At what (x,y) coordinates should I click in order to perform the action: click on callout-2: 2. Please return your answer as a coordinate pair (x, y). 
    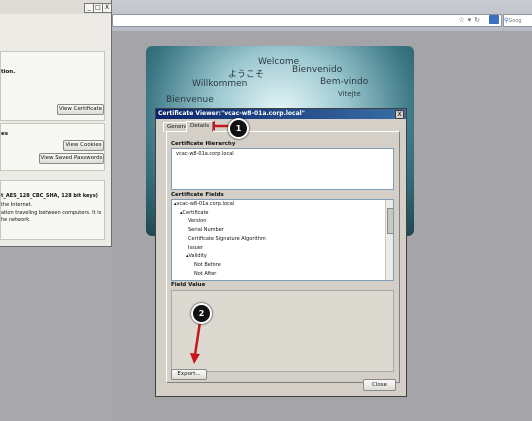
    Looking at the image, I should click on (201, 313).